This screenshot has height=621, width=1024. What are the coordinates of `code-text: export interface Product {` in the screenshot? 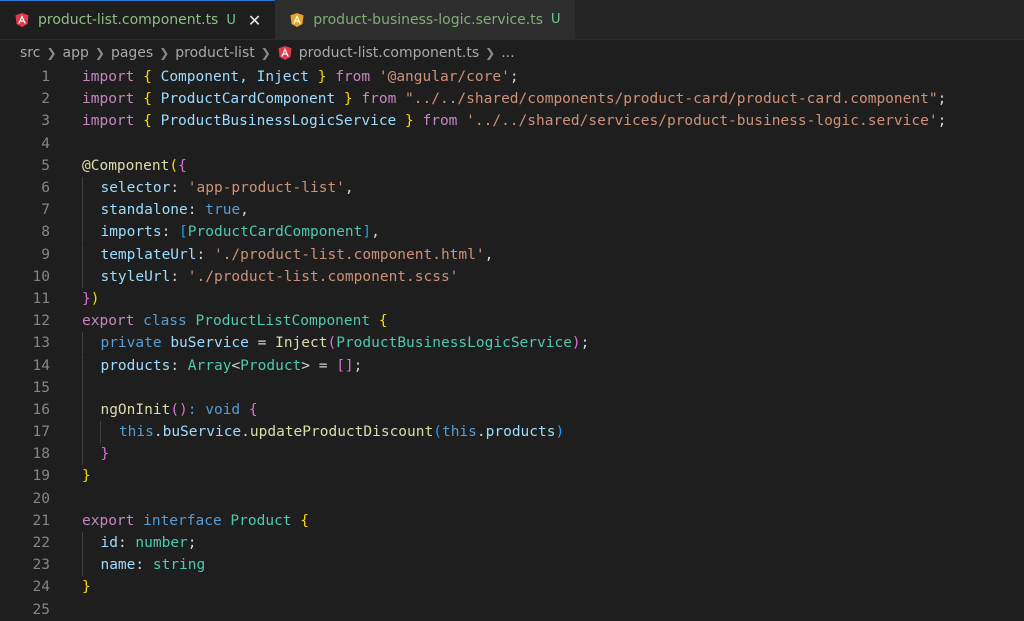 It's located at (195, 520).